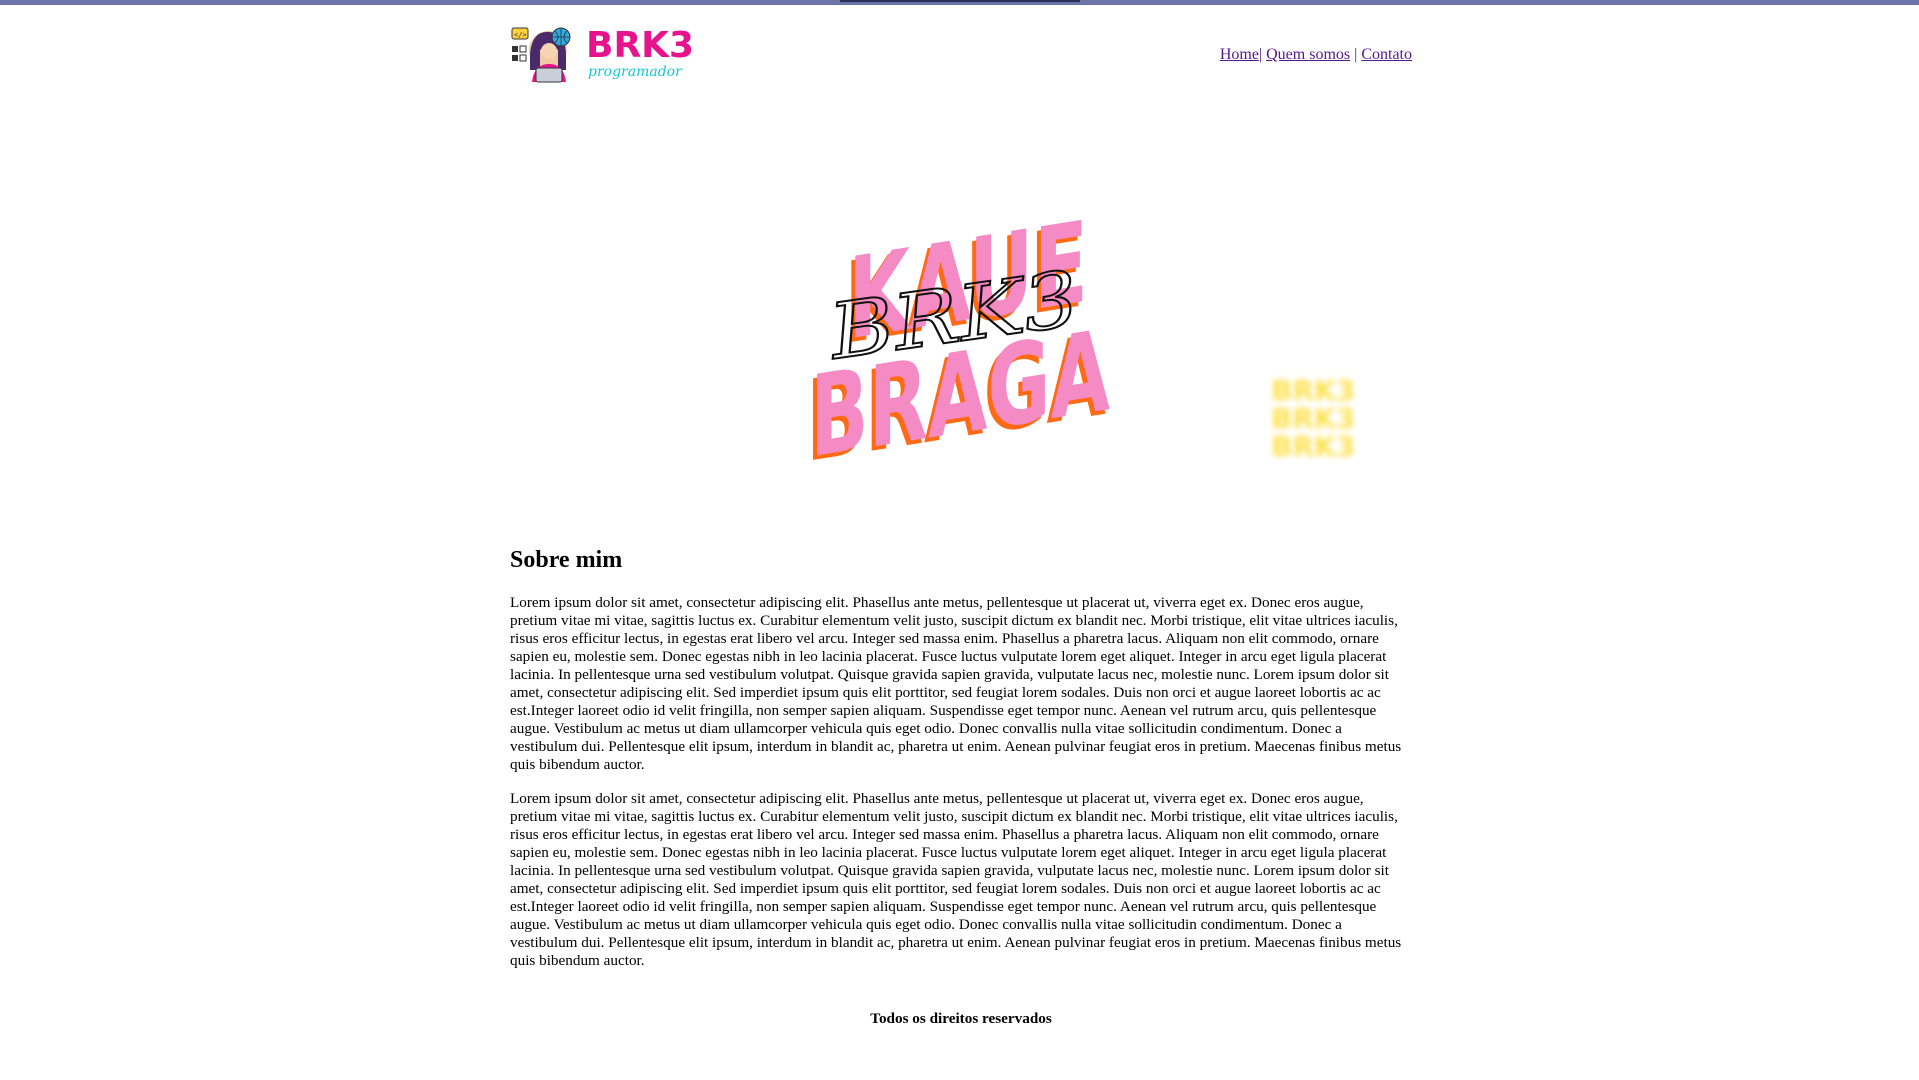 The height and width of the screenshot is (1080, 1919). I want to click on browser-top-bar, so click(959, 2).